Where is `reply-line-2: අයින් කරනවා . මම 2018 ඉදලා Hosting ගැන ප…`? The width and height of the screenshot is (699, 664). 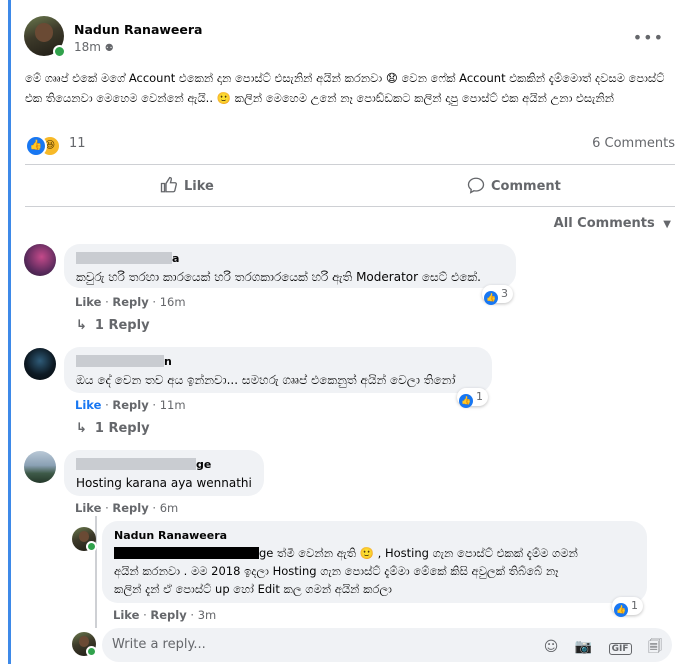
reply-line-2: අයින් කරනවා . මම 2018 ඉදලා Hosting ගැන ප… is located at coordinates (336, 571).